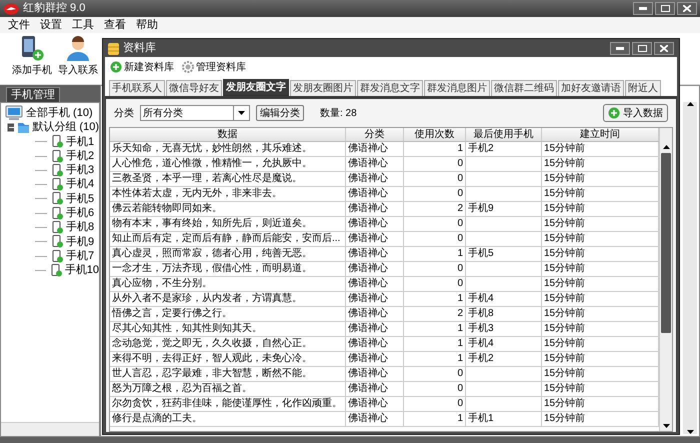 The height and width of the screenshot is (443, 700). I want to click on column-header: 数据, so click(228, 134).